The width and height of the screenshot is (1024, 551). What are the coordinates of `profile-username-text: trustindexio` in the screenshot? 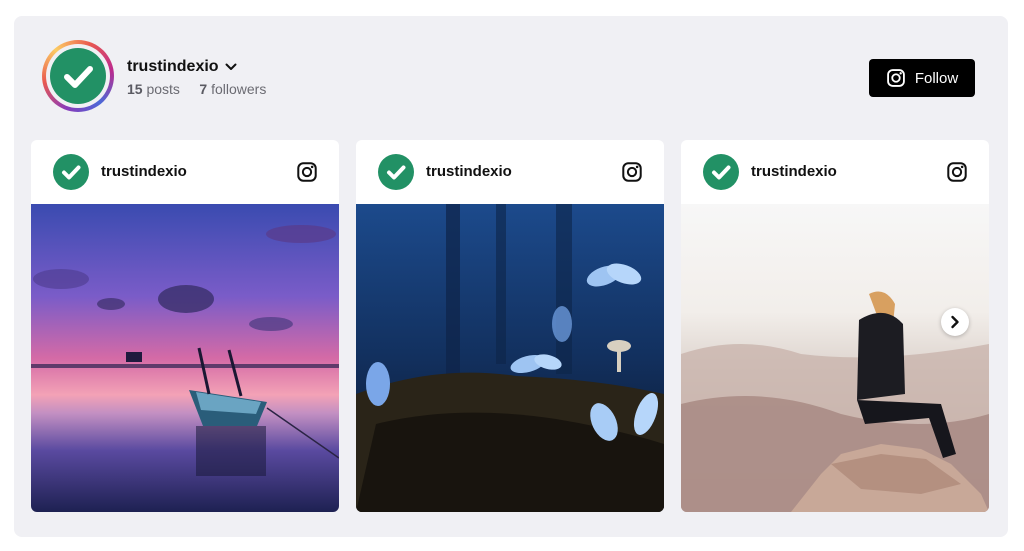 It's located at (173, 66).